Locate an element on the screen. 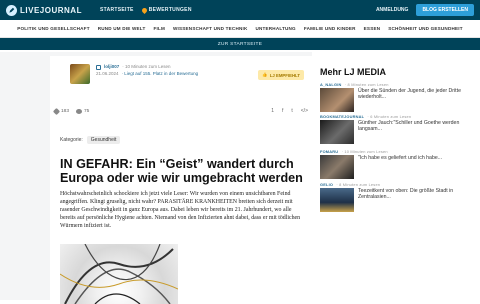 The height and width of the screenshot is (304, 480). stats-row: 183 75 1 f t </> is located at coordinates (180, 111).